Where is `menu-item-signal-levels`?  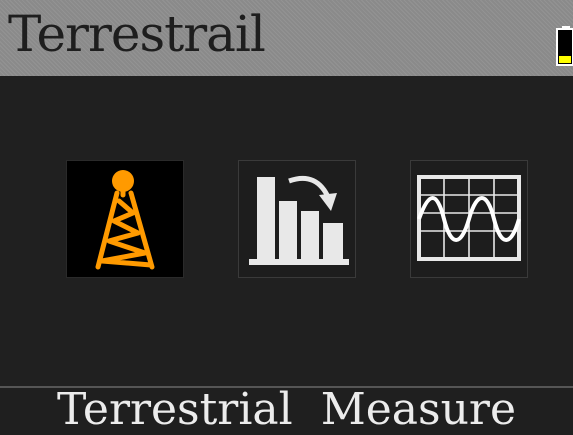
menu-item-signal-levels is located at coordinates (297, 219).